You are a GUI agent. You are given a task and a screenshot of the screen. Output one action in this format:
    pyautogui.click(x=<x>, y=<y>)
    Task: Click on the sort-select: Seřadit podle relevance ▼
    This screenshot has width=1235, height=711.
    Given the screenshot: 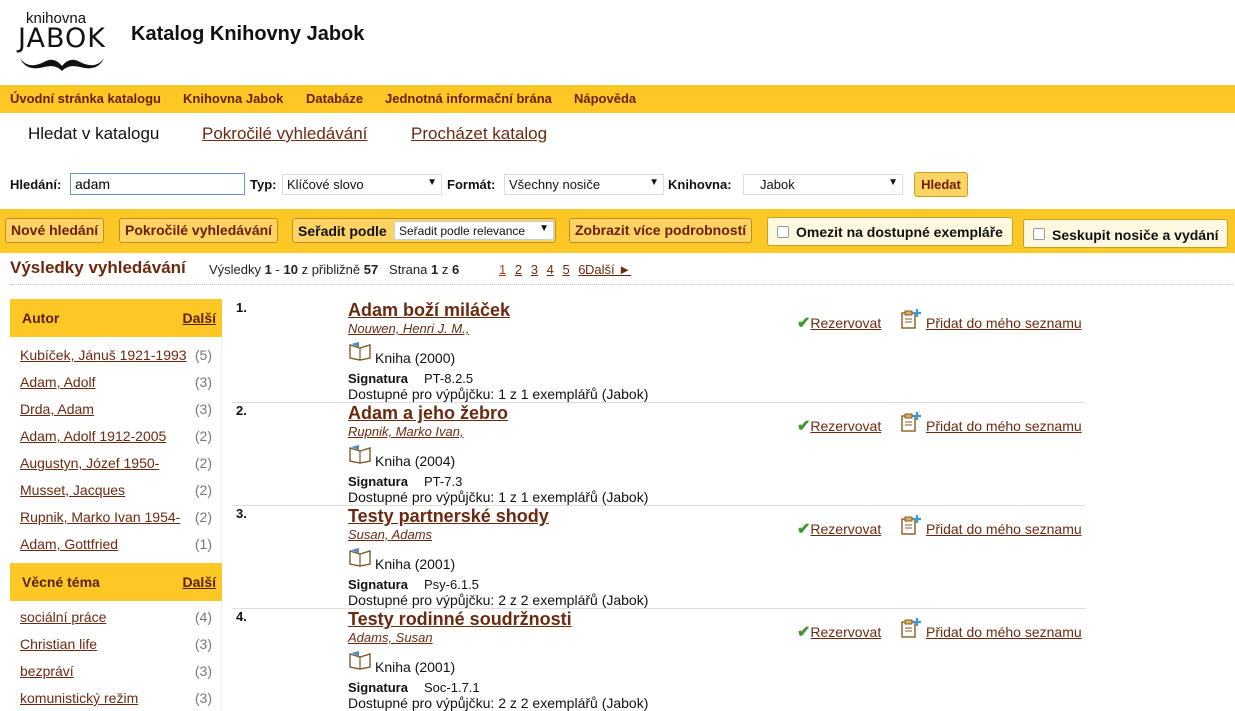 What is the action you would take?
    pyautogui.click(x=474, y=230)
    